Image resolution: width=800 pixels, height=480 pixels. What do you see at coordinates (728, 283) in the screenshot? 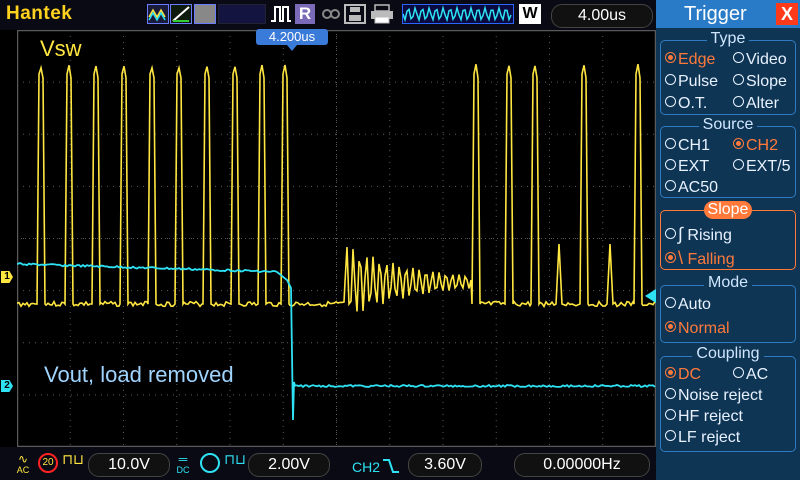
I see `mode-heading: Mode` at bounding box center [728, 283].